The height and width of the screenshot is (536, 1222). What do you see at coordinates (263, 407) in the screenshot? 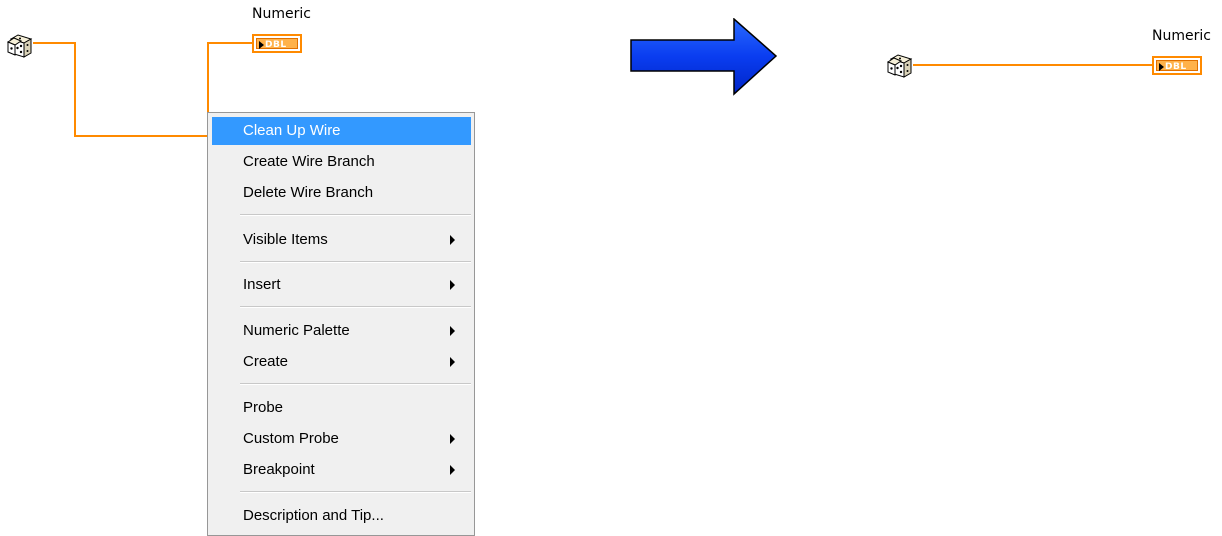
I see `menu-item-label: Probe` at bounding box center [263, 407].